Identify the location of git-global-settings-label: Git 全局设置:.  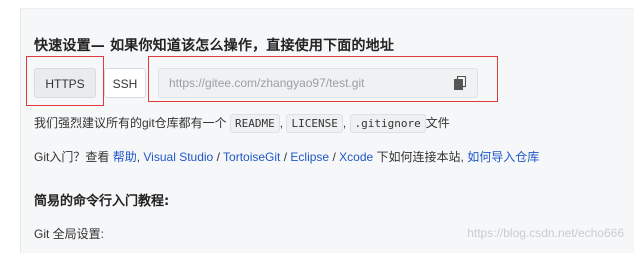
(69, 234).